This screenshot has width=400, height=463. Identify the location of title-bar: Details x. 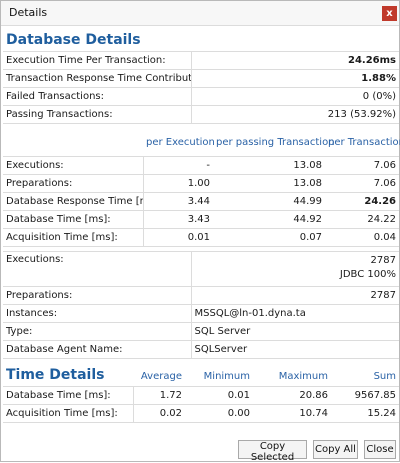
(200, 13).